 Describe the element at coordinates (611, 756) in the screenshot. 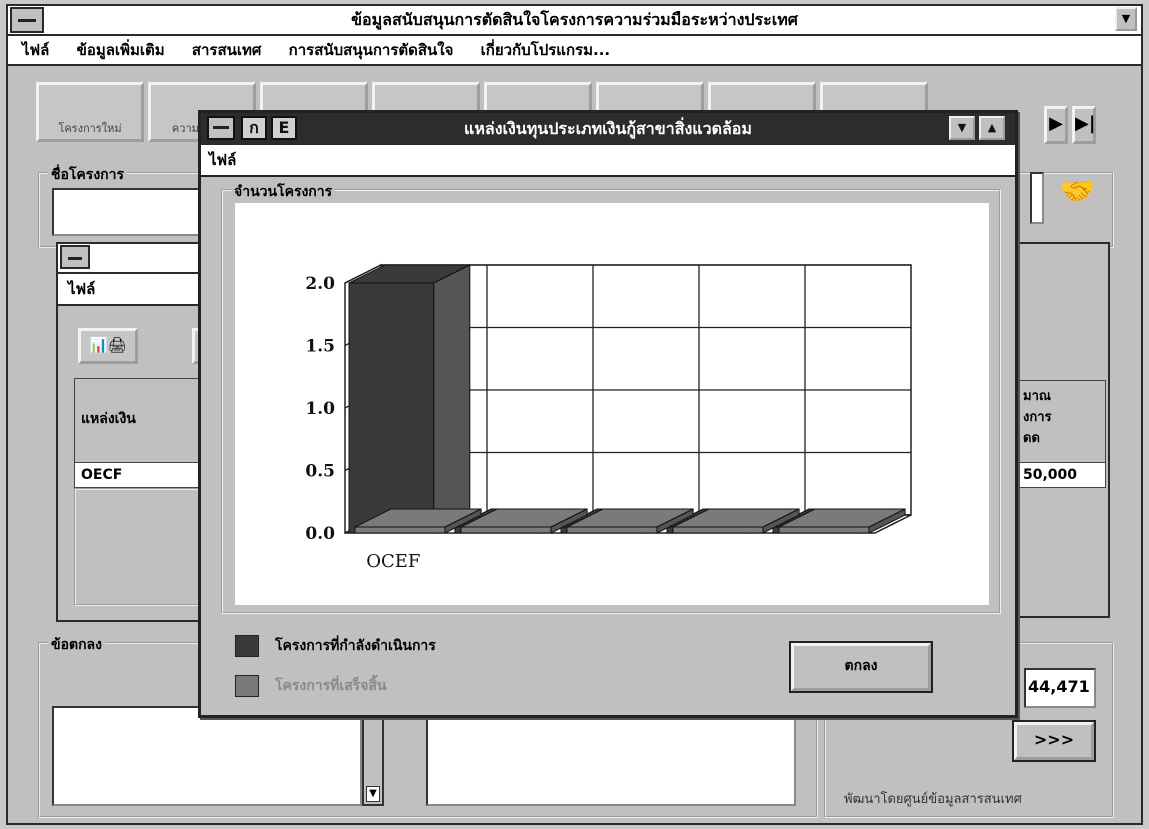

I see `agreement-text-right` at that location.